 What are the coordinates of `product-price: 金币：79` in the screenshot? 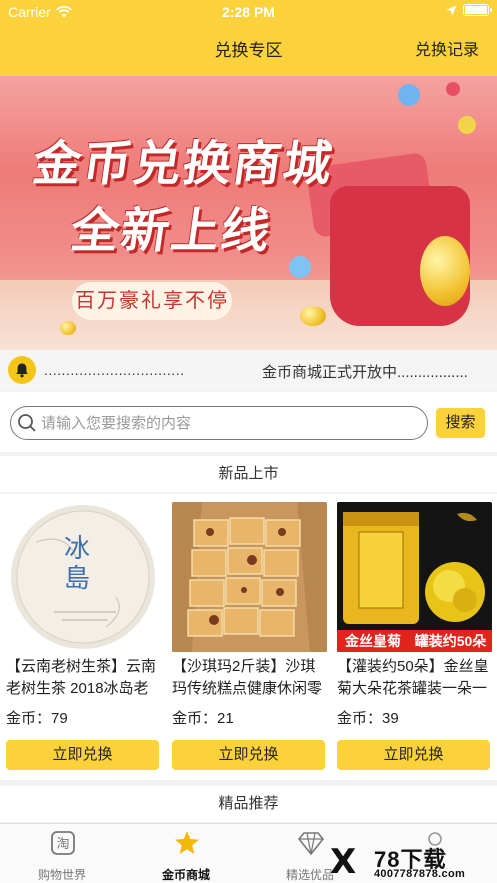 It's located at (37, 718).